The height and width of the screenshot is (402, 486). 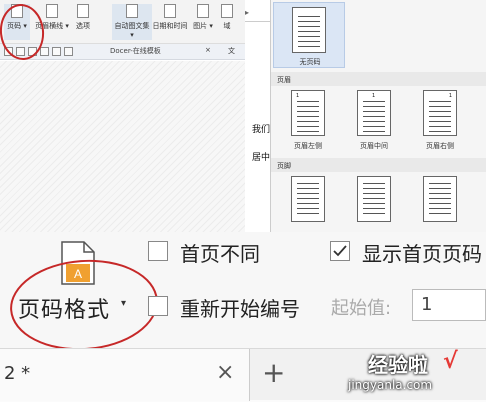 I want to click on page-thumbnail, so click(x=309, y=30).